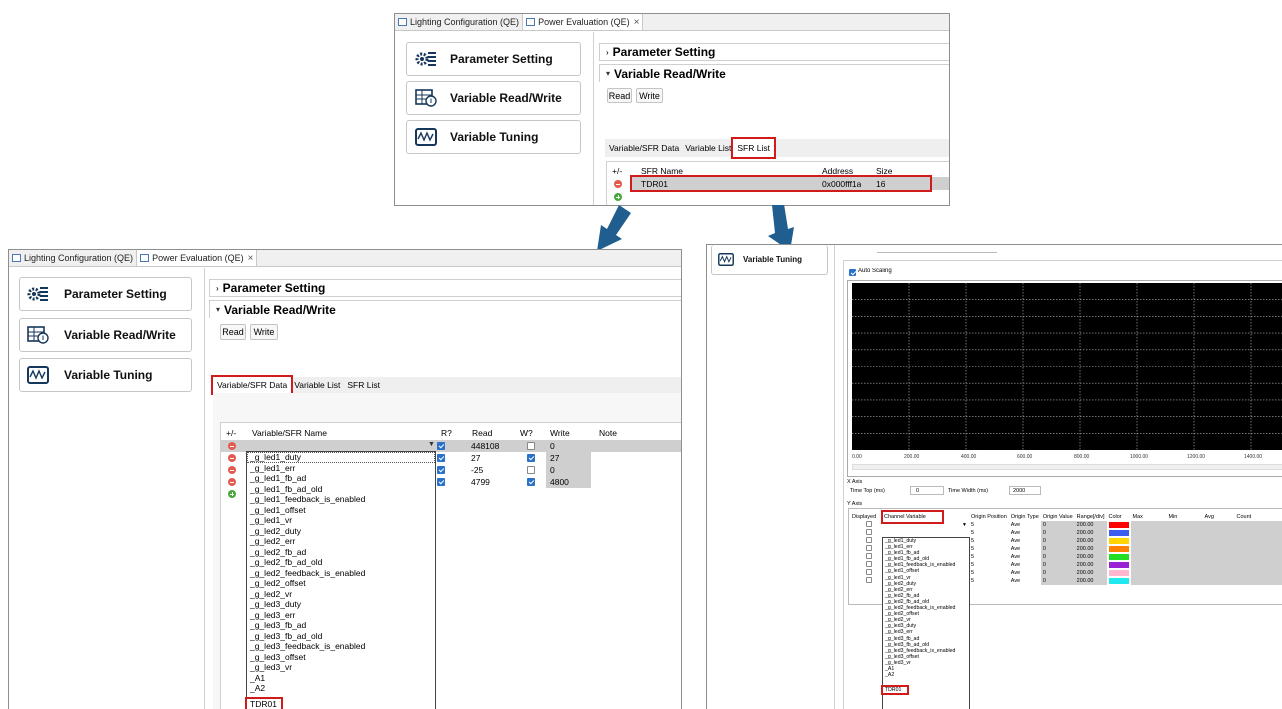  Describe the element at coordinates (341, 678) in the screenshot. I see `dropdown-option: _A1` at that location.